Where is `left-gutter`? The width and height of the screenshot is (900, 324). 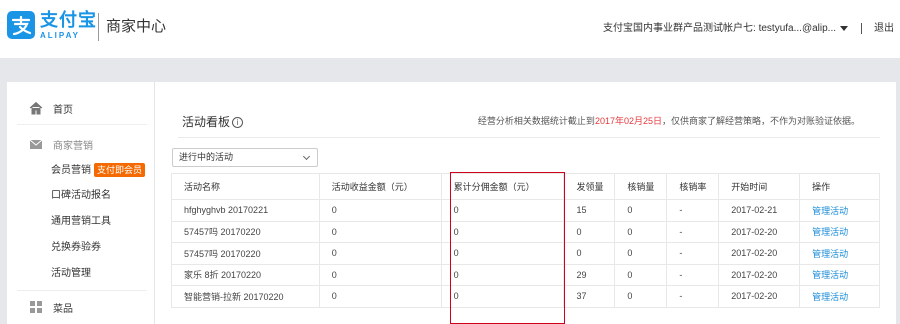
left-gutter is located at coordinates (3, 203).